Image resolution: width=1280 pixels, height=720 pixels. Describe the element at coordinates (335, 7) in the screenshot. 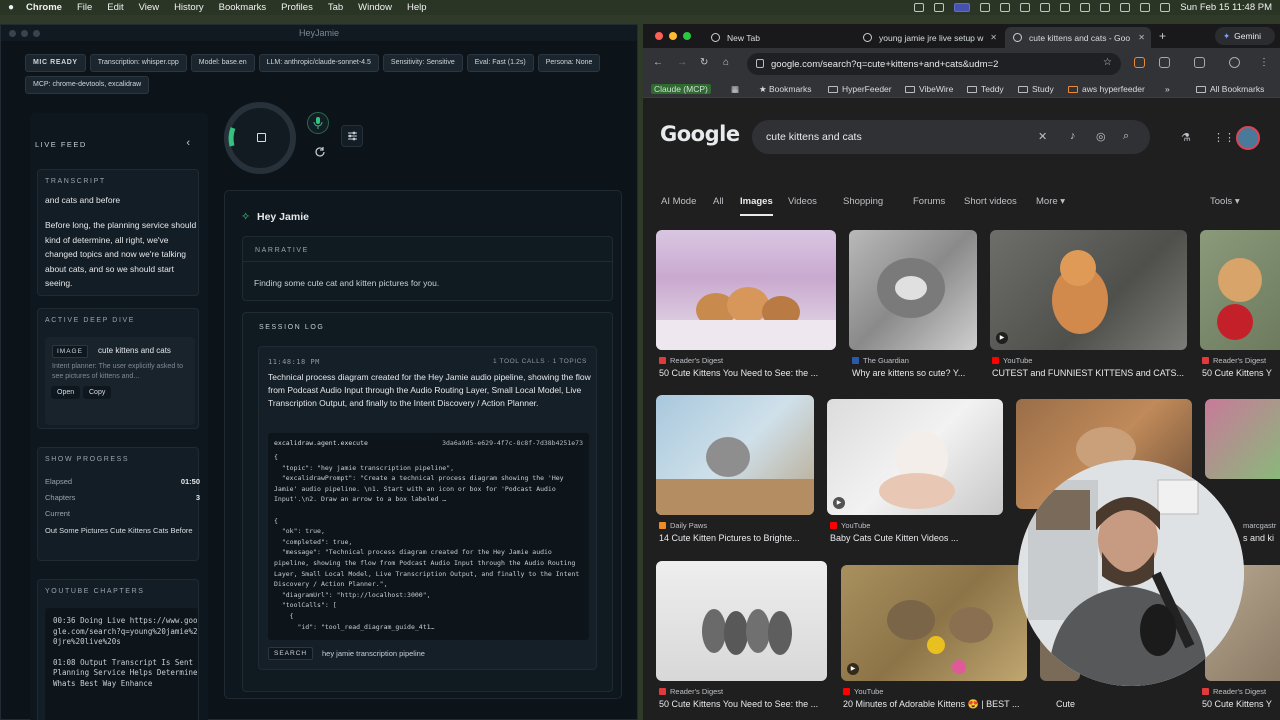

I see `menu-tab: Tab` at that location.